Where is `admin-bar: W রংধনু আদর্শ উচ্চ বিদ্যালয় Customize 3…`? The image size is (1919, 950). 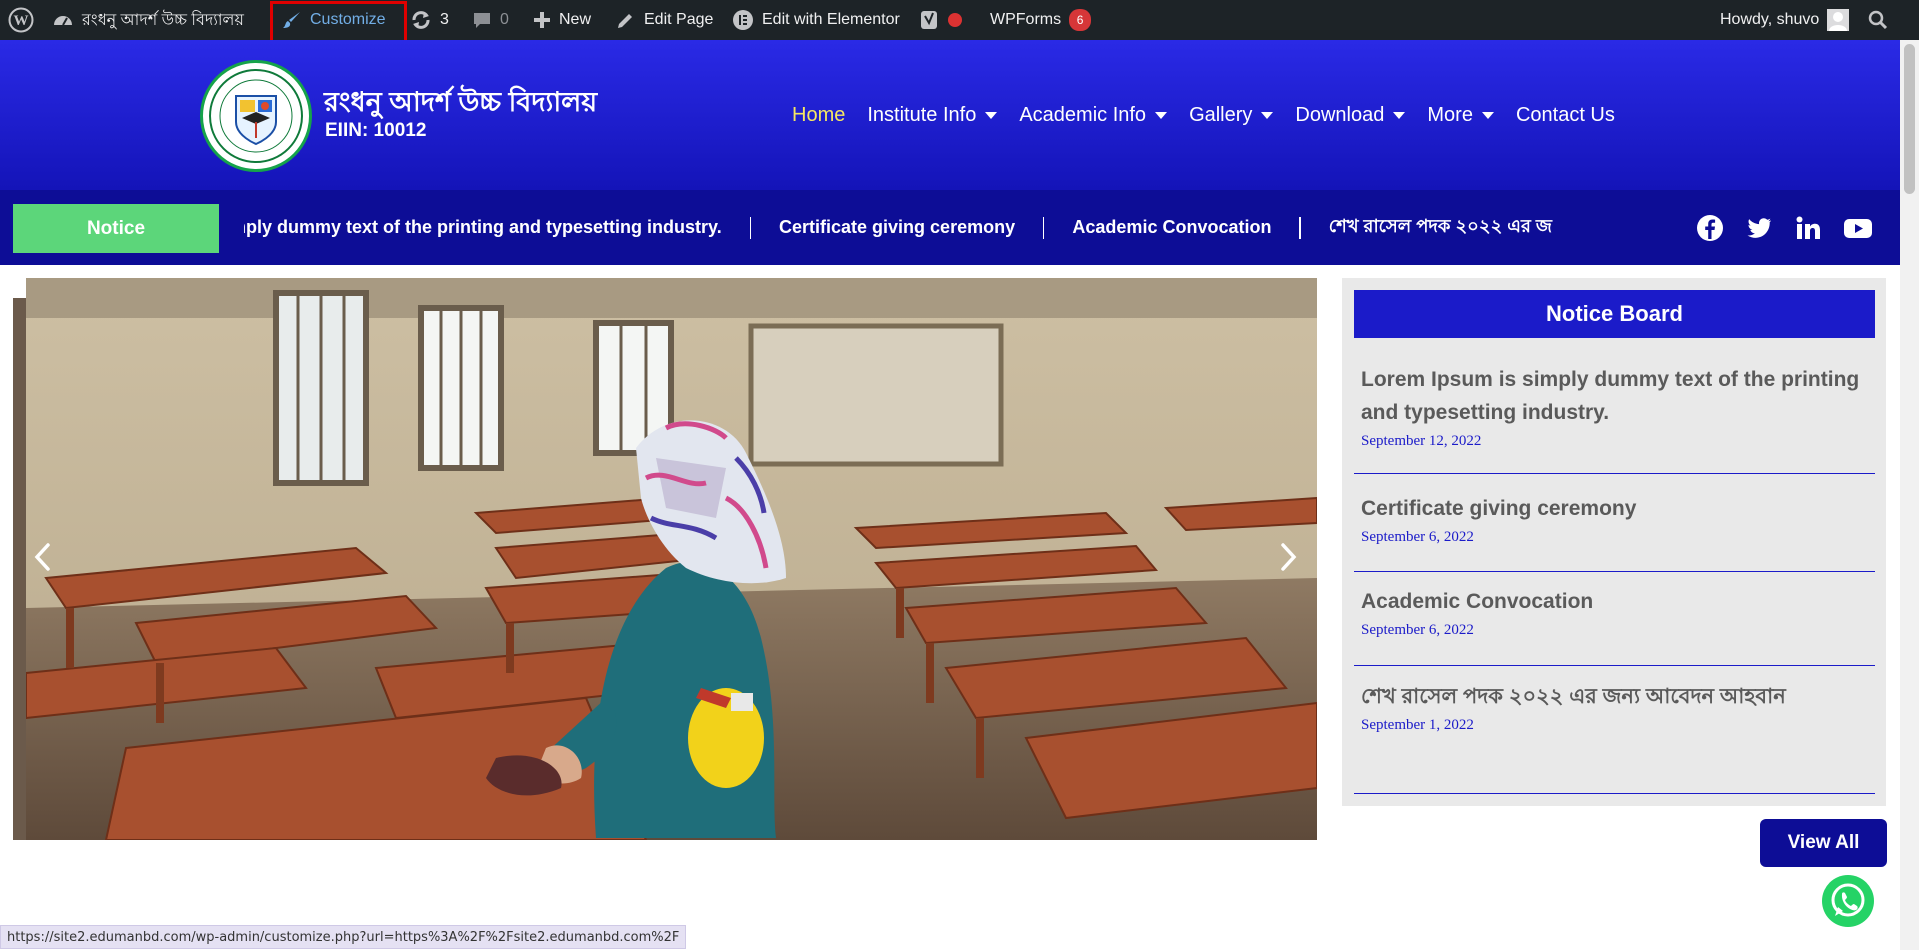 admin-bar: W রংধনু আদর্শ উচ্চ বিদ্যালয় Customize 3… is located at coordinates (959, 26).